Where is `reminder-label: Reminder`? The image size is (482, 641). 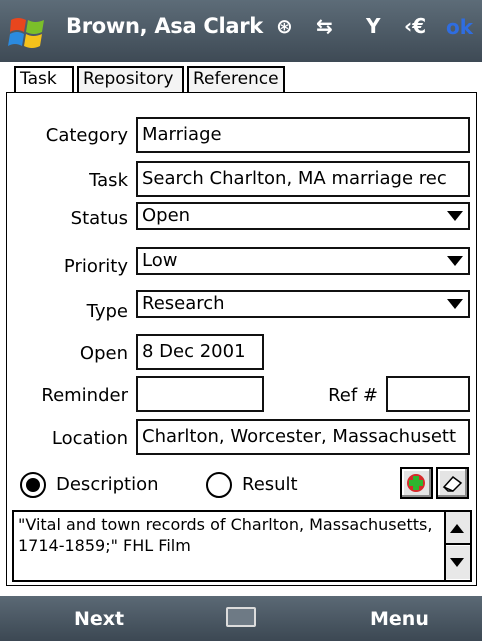 reminder-label: Reminder is located at coordinates (84, 395).